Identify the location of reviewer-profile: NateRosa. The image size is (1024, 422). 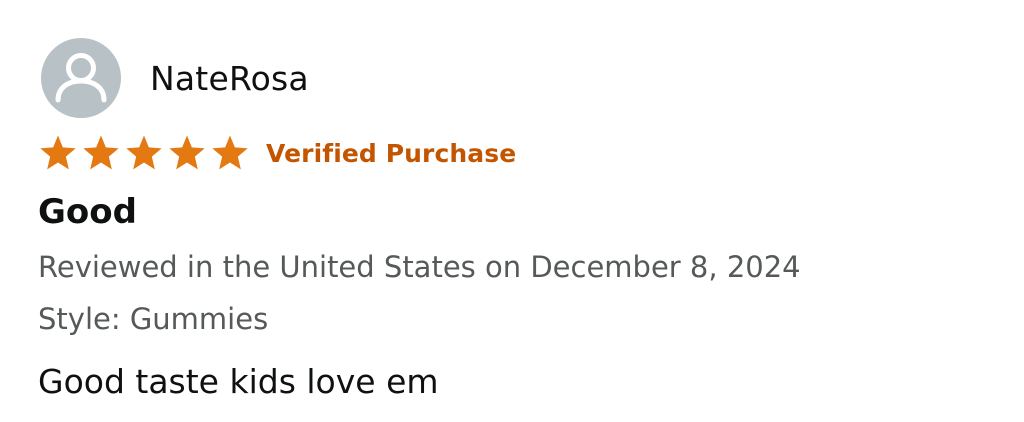
(175, 78).